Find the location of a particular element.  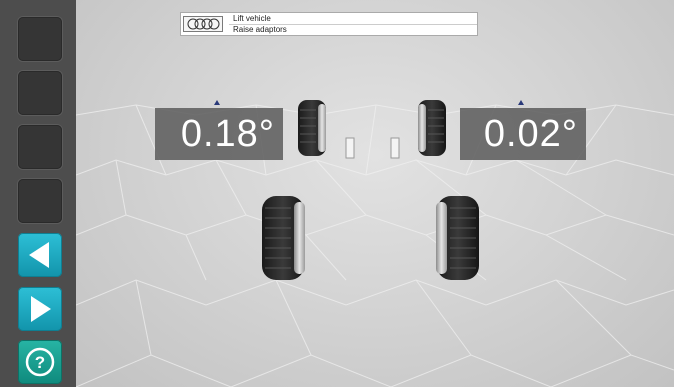

rear-right-wheel is located at coordinates (457, 238).